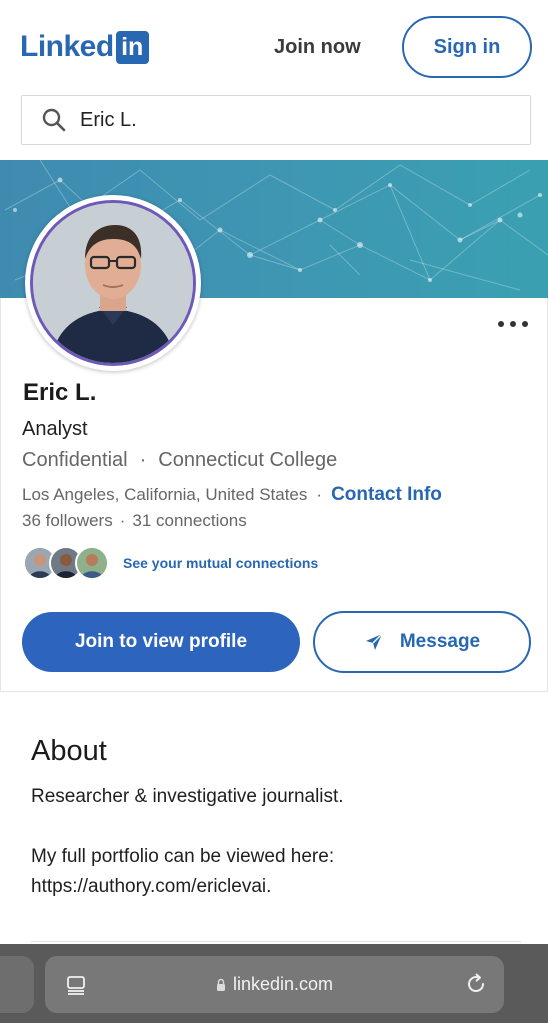  Describe the element at coordinates (60, 392) in the screenshot. I see `profile-name: Eric L.` at that location.